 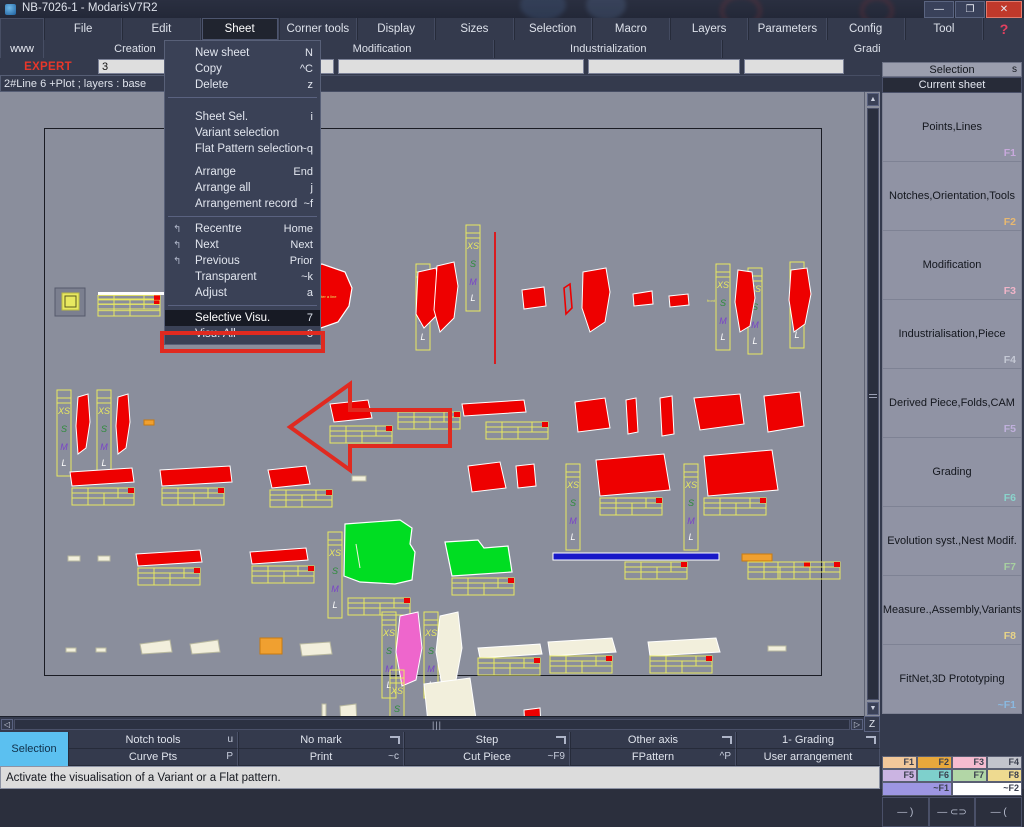 What do you see at coordinates (321, 740) in the screenshot?
I see `tool-no-mark: No mark` at bounding box center [321, 740].